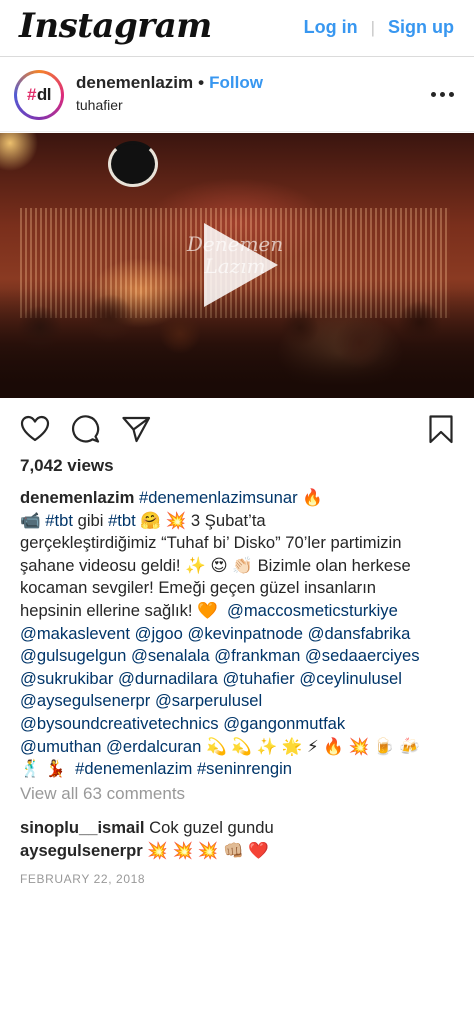 The height and width of the screenshot is (1024, 474). Describe the element at coordinates (30, 520) in the screenshot. I see `camera-emoji: 📹` at that location.